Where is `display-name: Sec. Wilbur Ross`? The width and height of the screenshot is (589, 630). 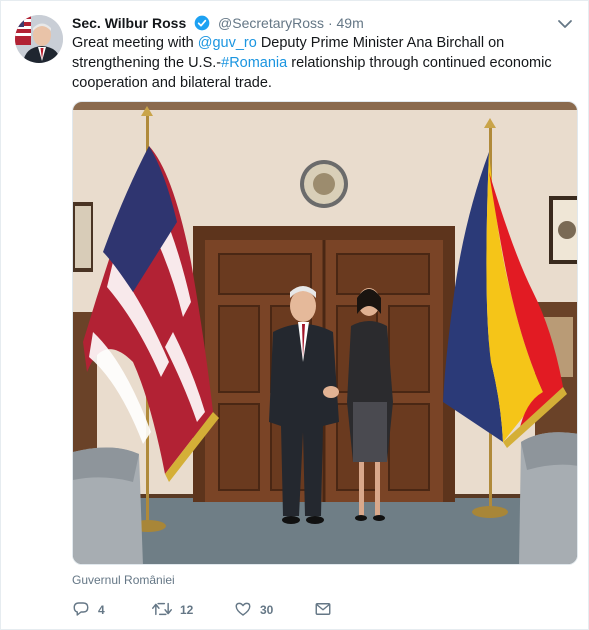
display-name: Sec. Wilbur Ross is located at coordinates (129, 23).